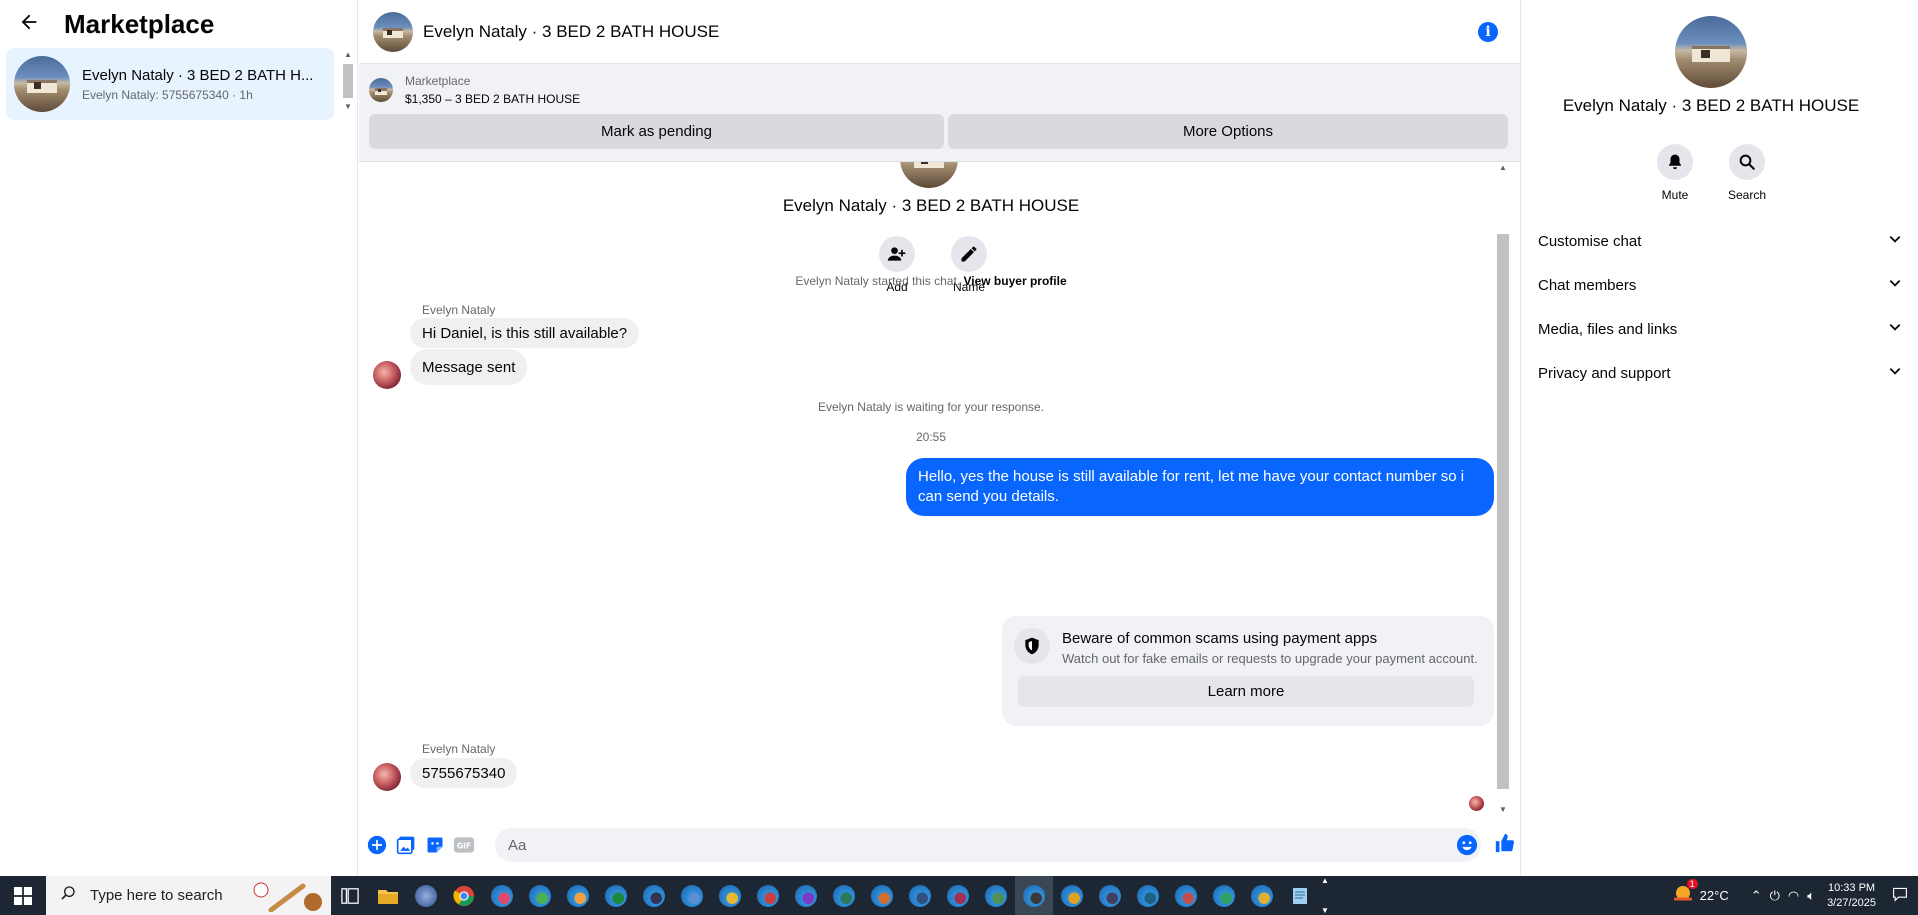 The image size is (1918, 915). What do you see at coordinates (1685, 893) in the screenshot?
I see `weather-icon: 1` at bounding box center [1685, 893].